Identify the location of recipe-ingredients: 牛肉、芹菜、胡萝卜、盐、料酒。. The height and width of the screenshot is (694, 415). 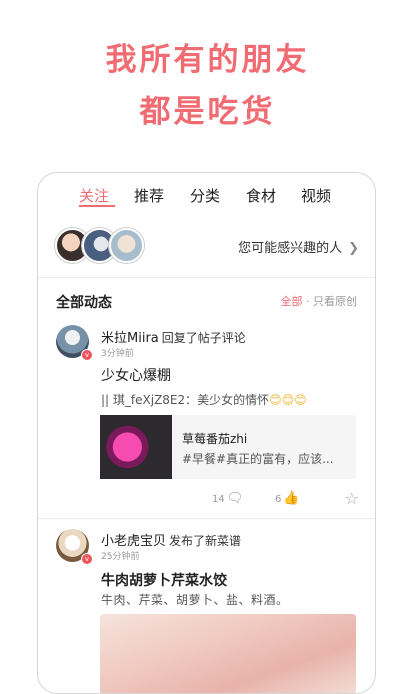
(195, 600).